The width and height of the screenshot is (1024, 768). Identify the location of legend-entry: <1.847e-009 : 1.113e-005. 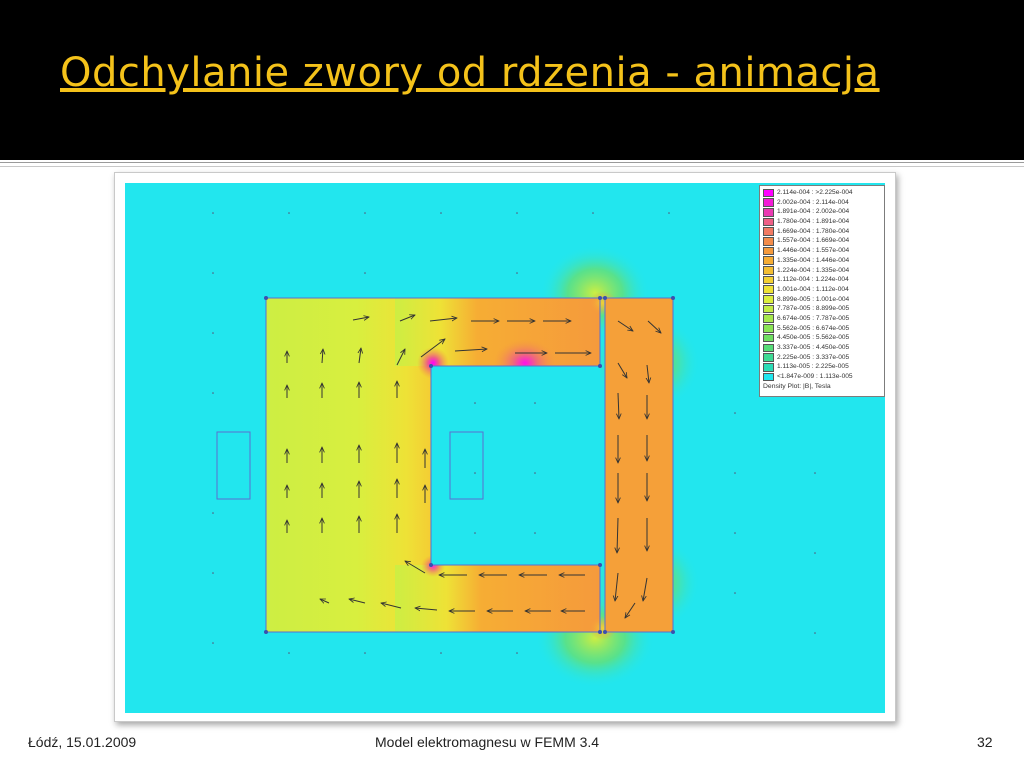
(822, 377).